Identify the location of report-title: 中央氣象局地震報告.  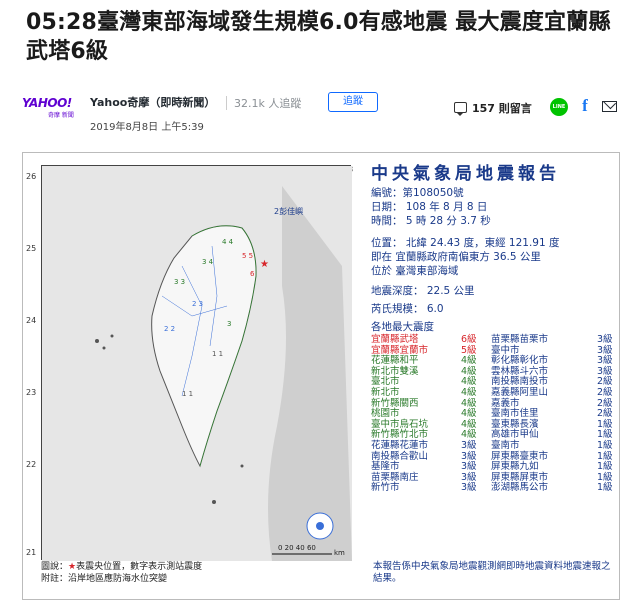
(465, 174).